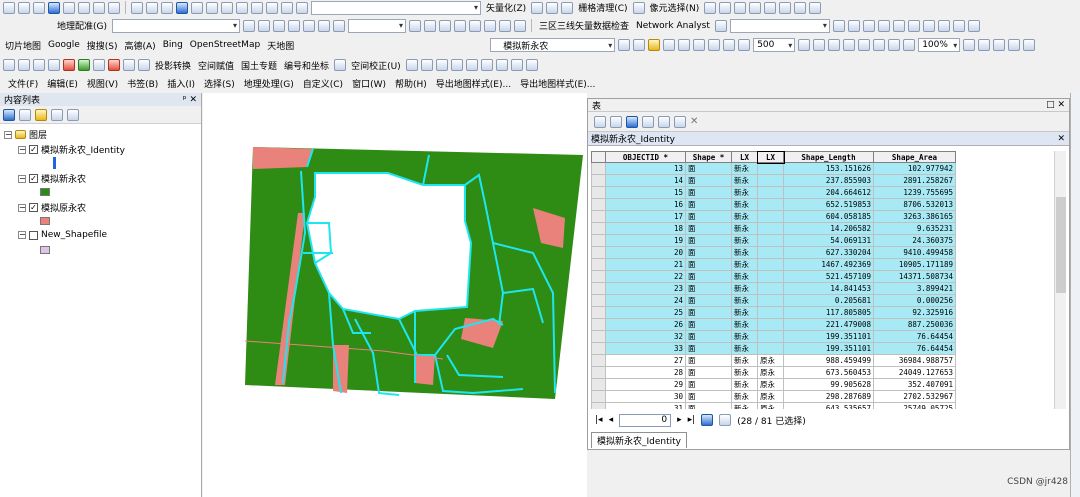 This screenshot has width=1080, height=497. Describe the element at coordinates (714, 45) in the screenshot. I see `edit-tool-7-icon` at that location.